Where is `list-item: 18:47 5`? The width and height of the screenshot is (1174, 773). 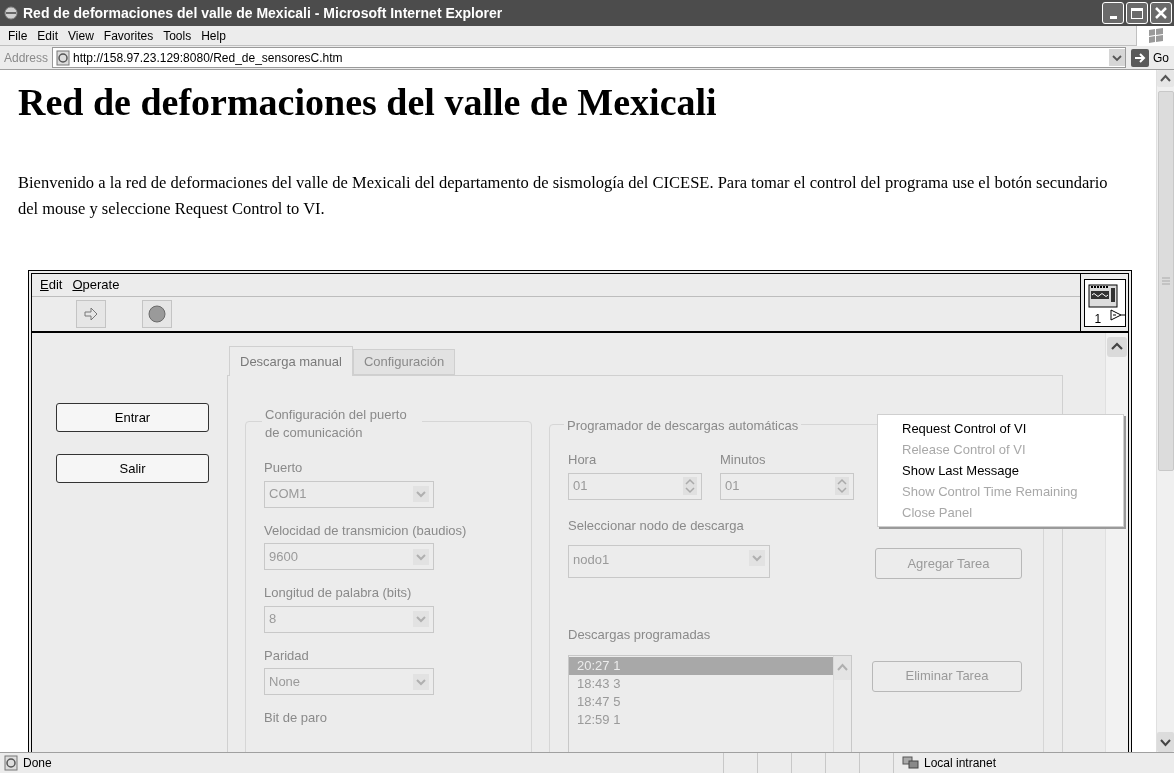
list-item: 18:47 5 is located at coordinates (701, 701).